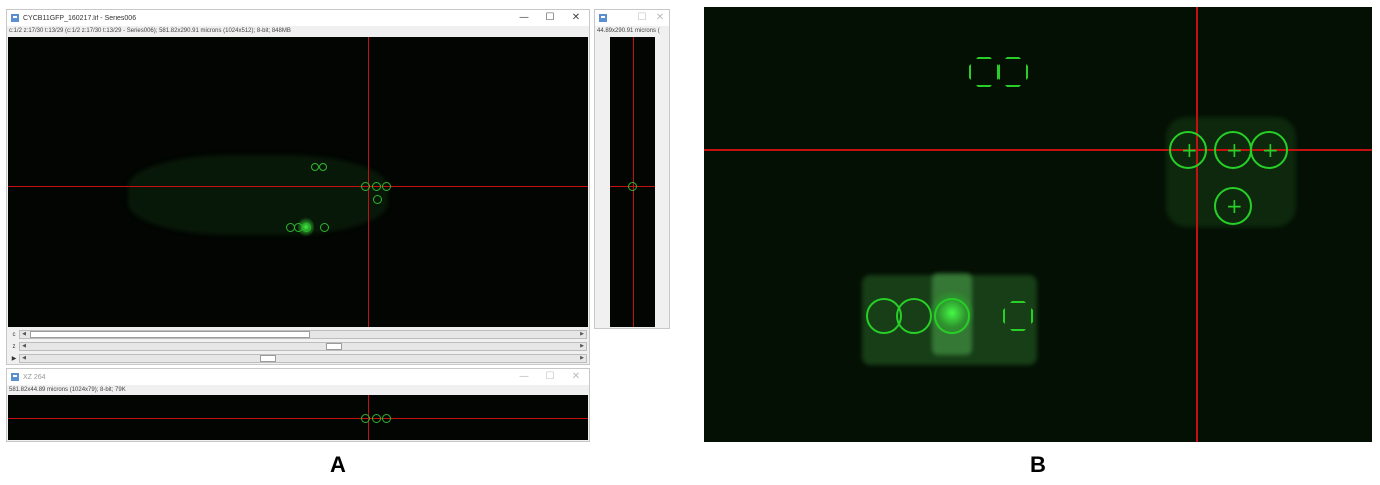 The height and width of the screenshot is (485, 1380). Describe the element at coordinates (14, 334) in the screenshot. I see `slider-label-c: c` at that location.